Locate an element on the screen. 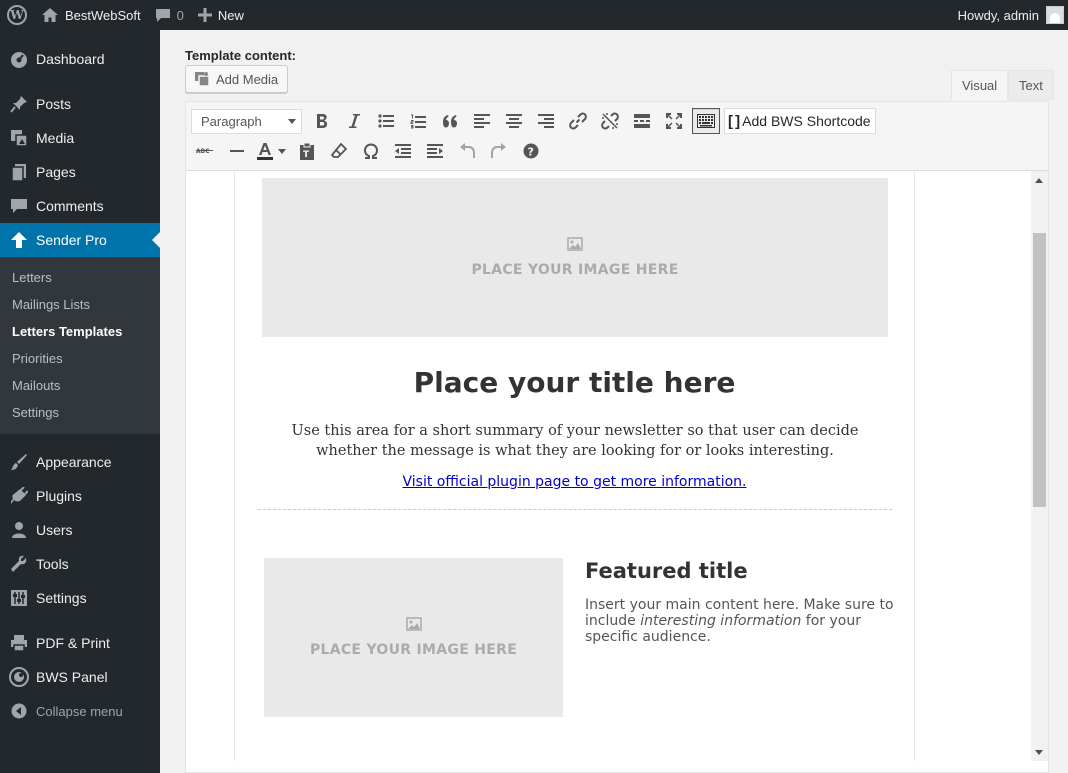 Image resolution: width=1068 pixels, height=773 pixels. align-right-button is located at coordinates (546, 121).